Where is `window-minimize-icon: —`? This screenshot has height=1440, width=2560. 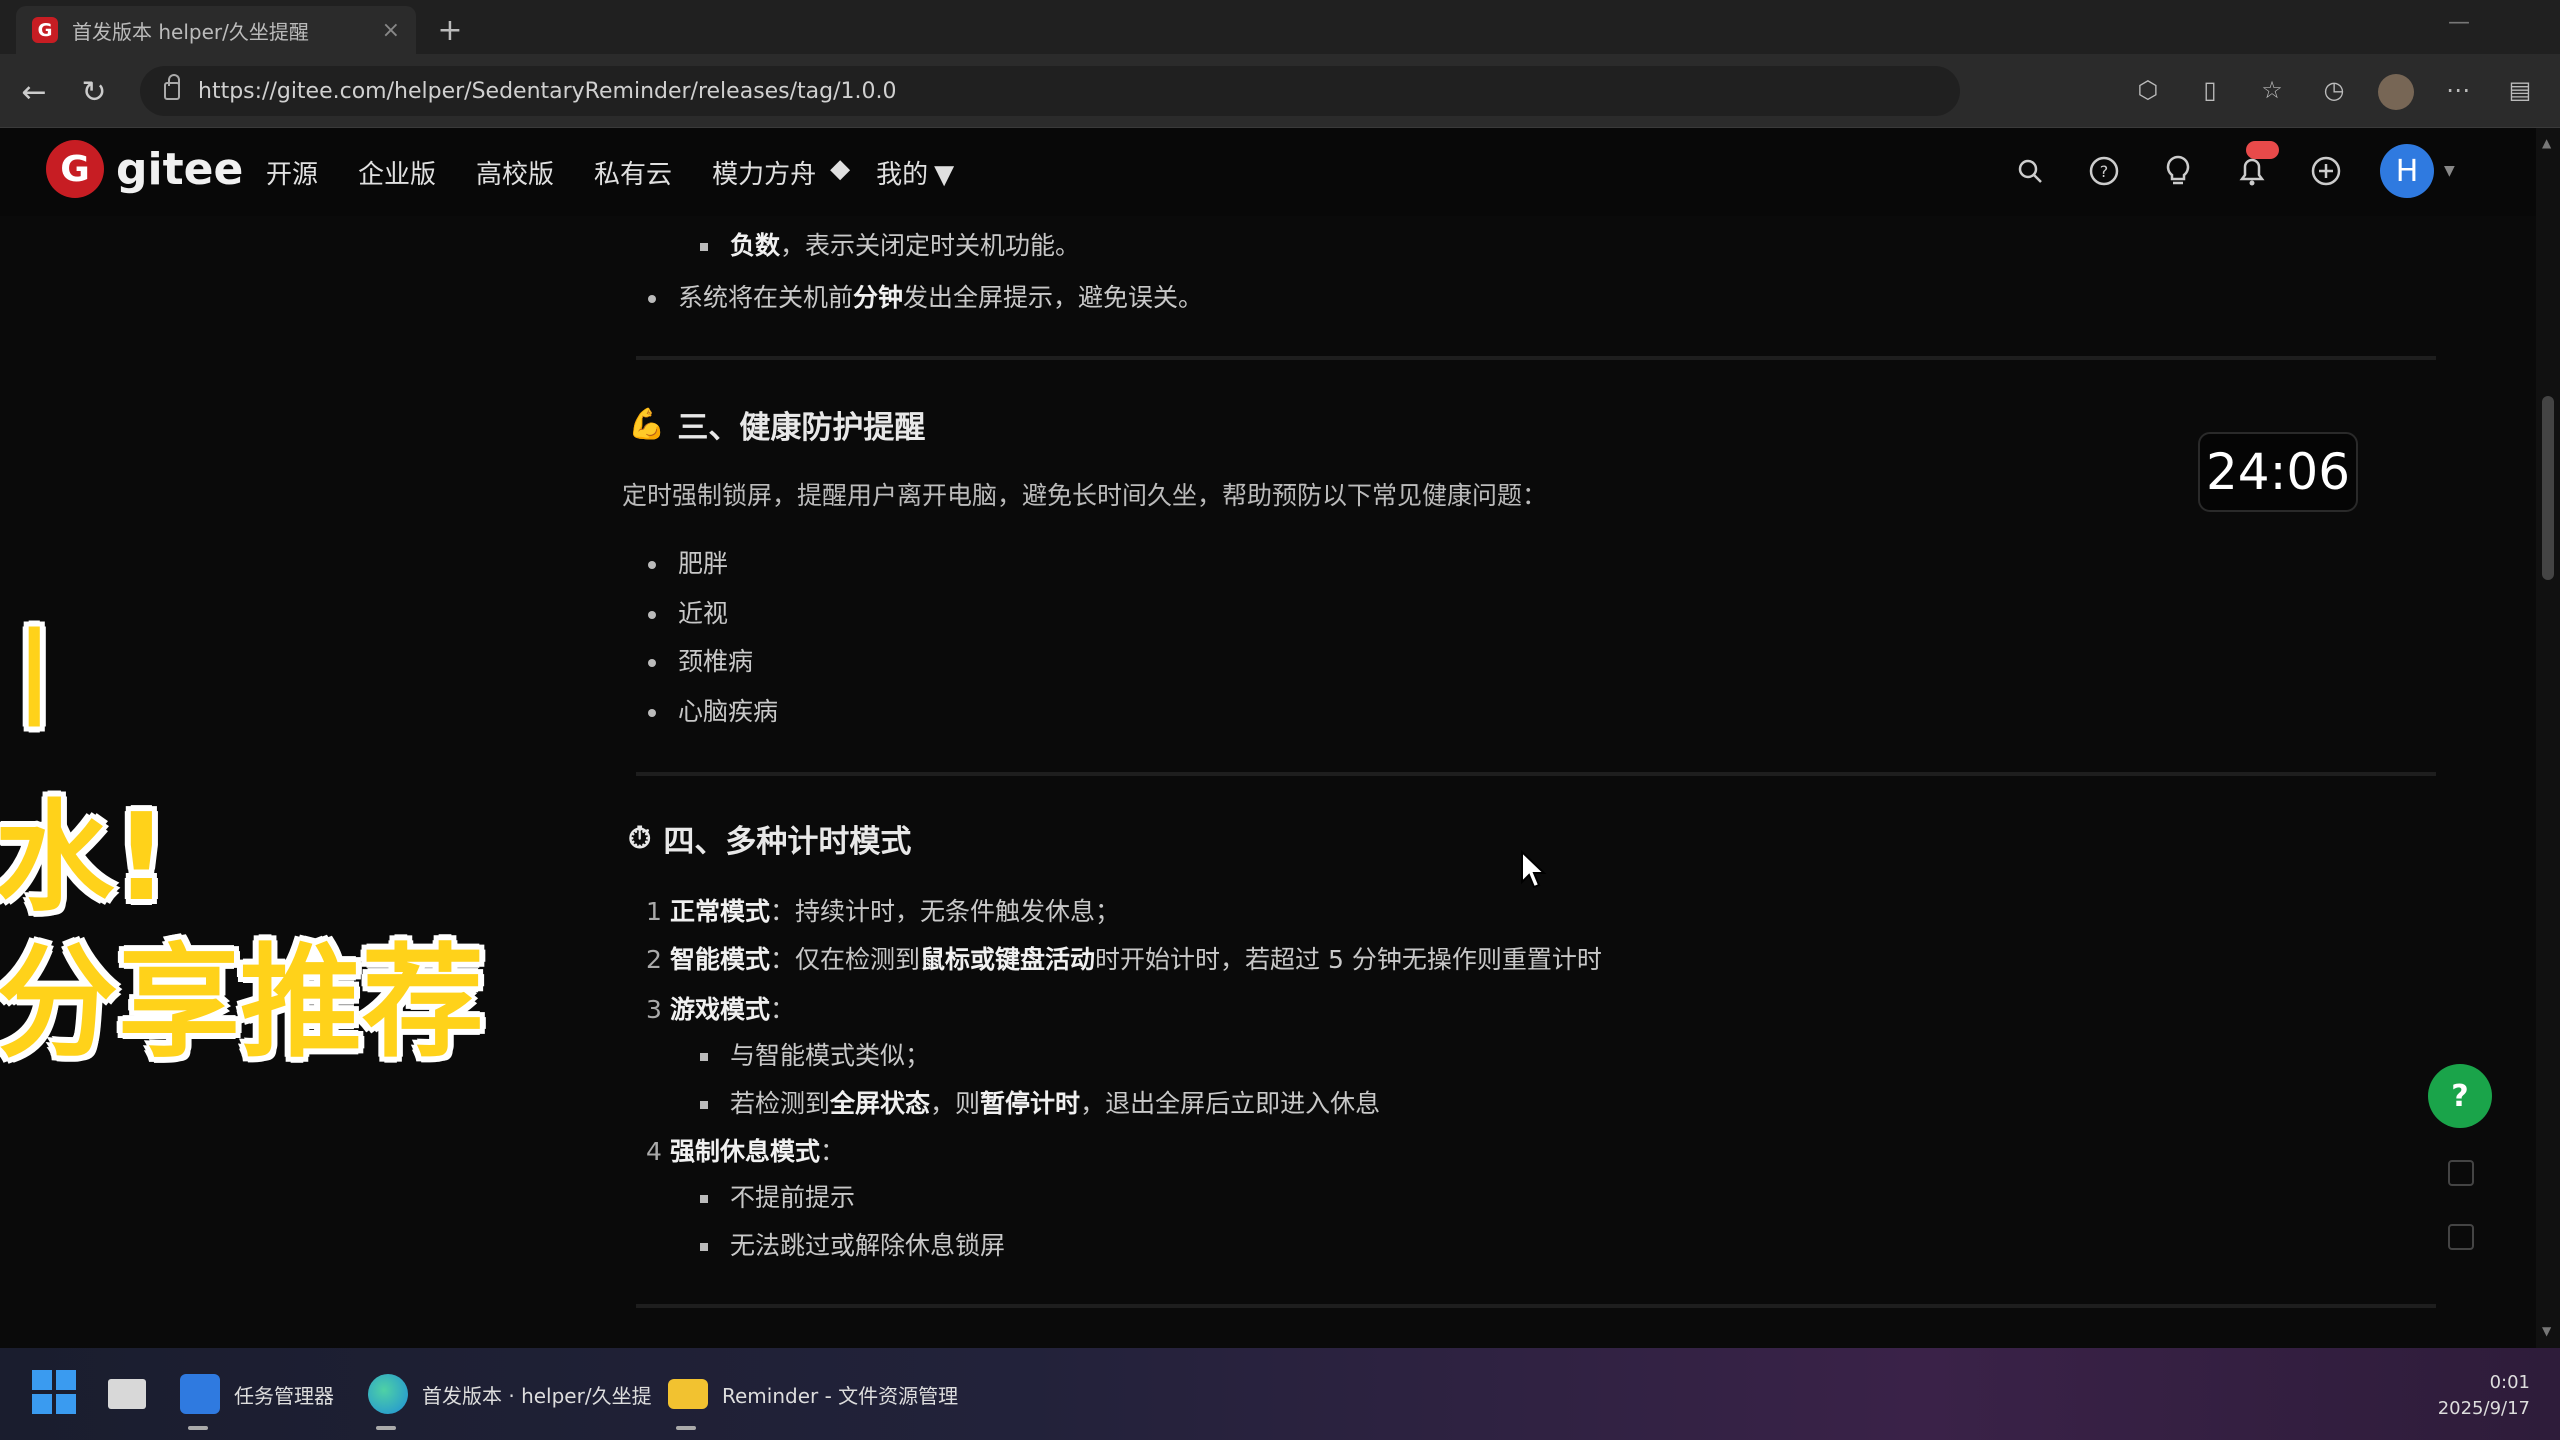
window-minimize-icon: — is located at coordinates (2459, 22).